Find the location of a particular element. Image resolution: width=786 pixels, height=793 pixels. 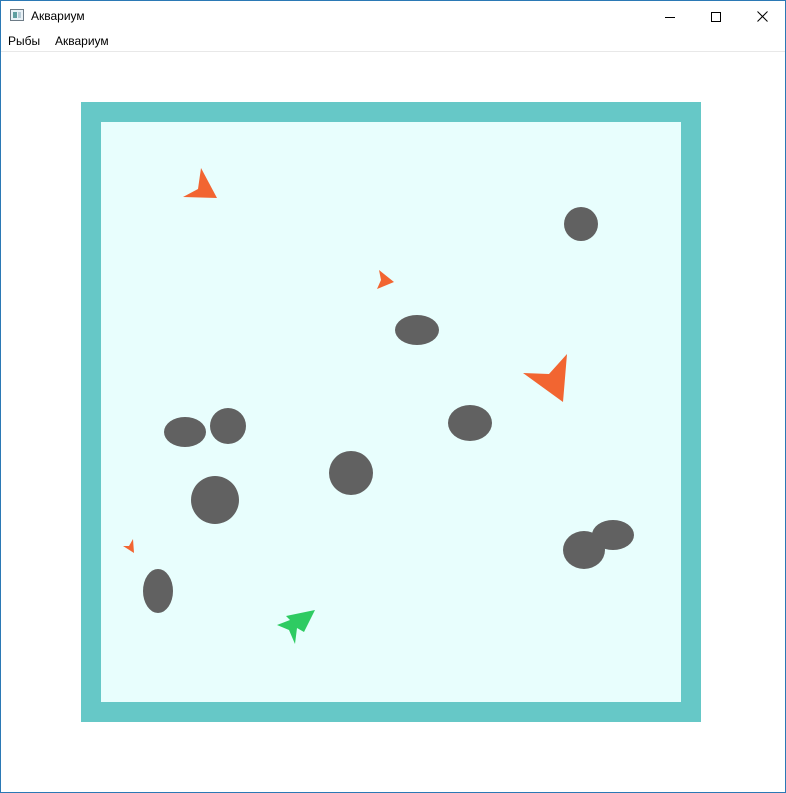

menu-aquarium: Аквариум is located at coordinates (82, 41).